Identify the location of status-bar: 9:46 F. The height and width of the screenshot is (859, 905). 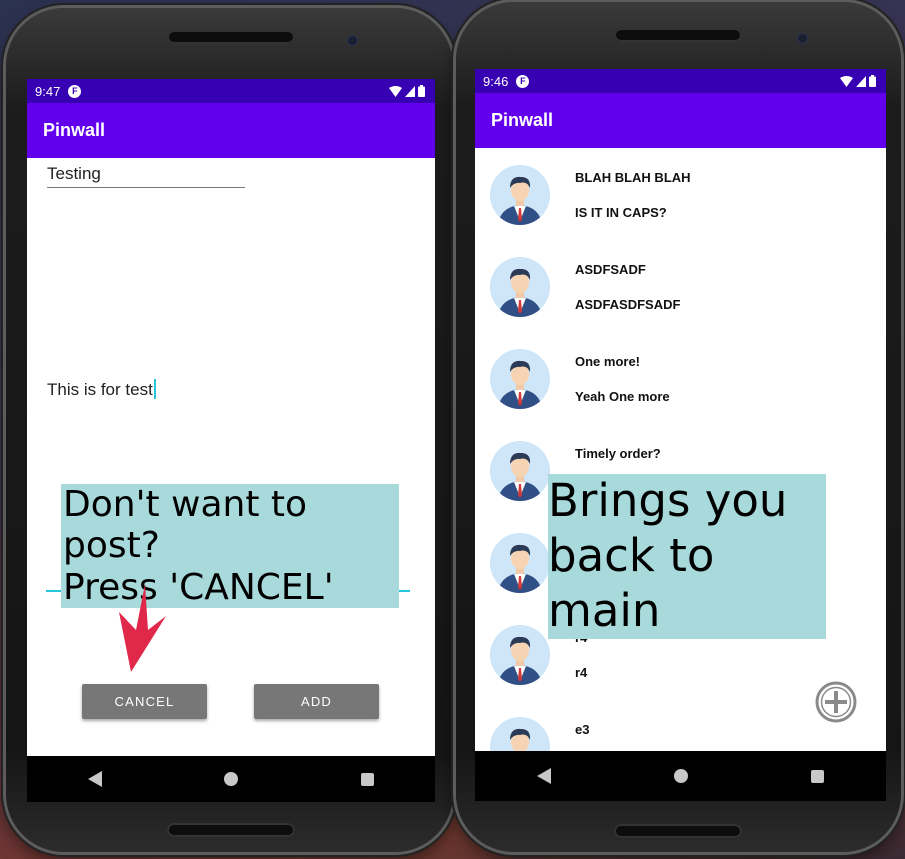
(680, 81).